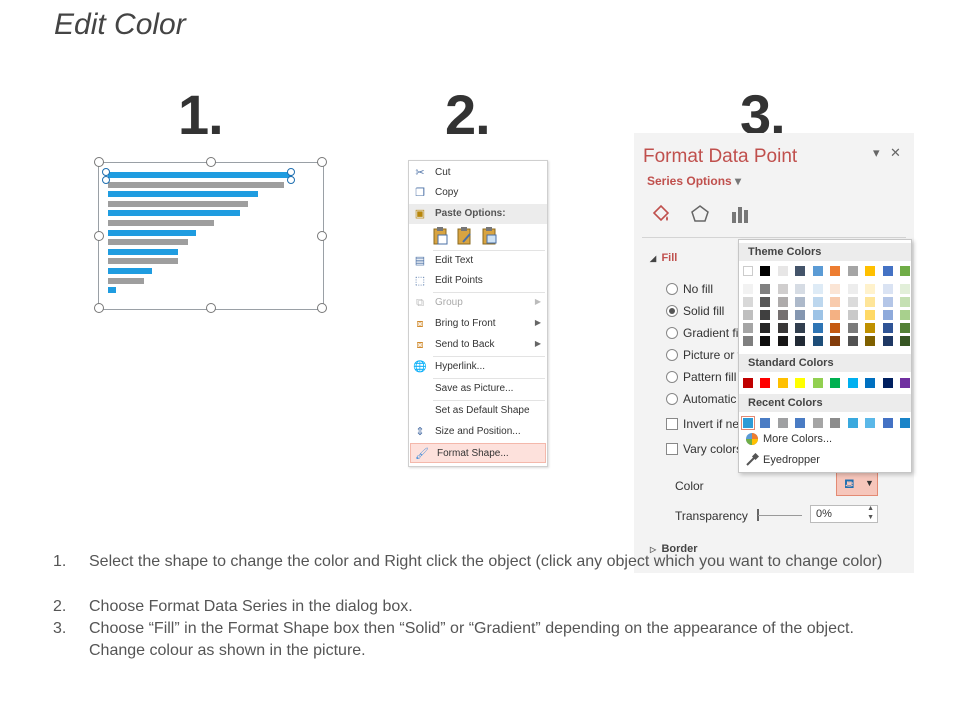 The height and width of the screenshot is (720, 960). I want to click on fill-section-header: ◢ Fill, so click(663, 258).